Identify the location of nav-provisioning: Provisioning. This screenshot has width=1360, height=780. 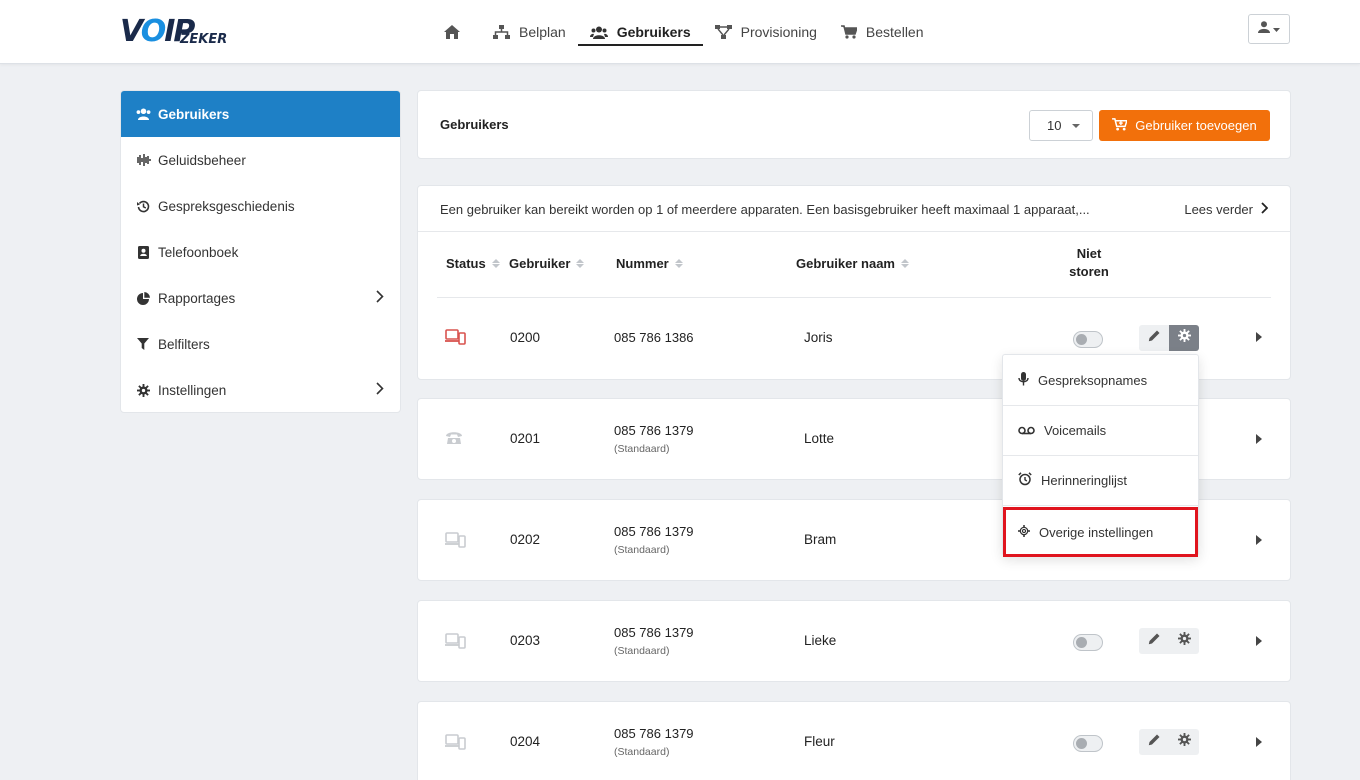
(766, 32).